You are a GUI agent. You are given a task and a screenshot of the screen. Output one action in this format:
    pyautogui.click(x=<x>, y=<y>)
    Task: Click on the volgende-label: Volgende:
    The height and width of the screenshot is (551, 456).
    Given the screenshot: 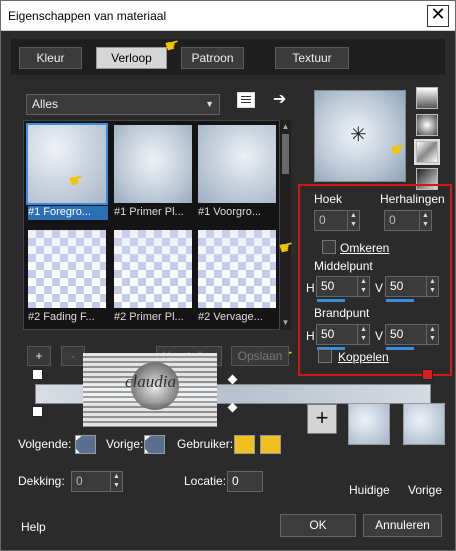 What is the action you would take?
    pyautogui.click(x=45, y=444)
    